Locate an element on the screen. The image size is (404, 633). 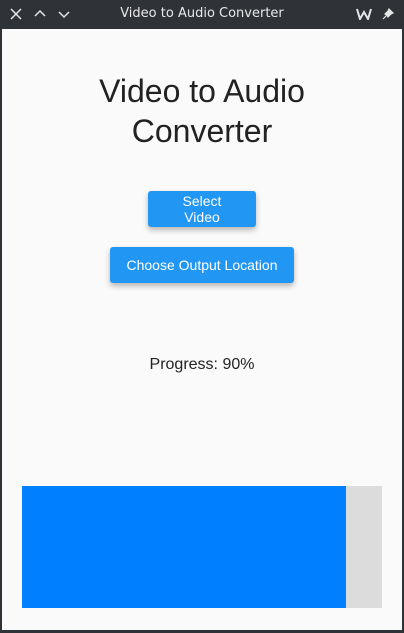
app-logo-icon is located at coordinates (364, 14).